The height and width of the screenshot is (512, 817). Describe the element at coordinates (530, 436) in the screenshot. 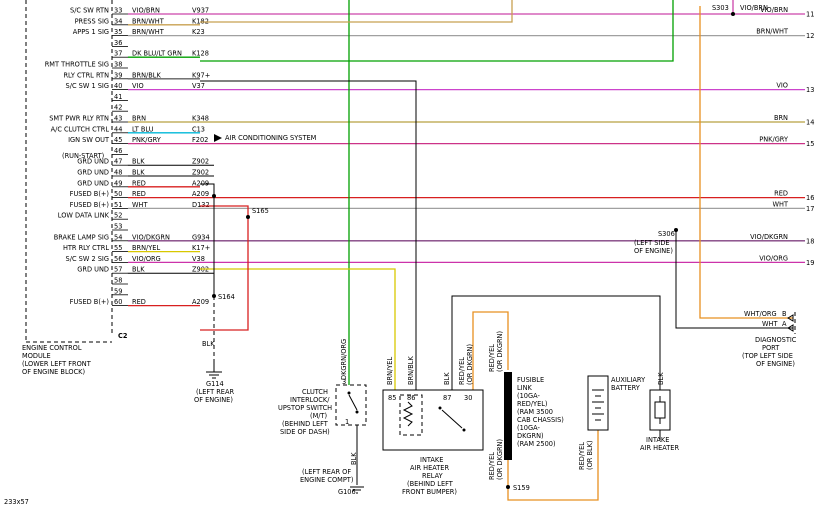

I see `fusible-label-line: DKGRN)` at that location.